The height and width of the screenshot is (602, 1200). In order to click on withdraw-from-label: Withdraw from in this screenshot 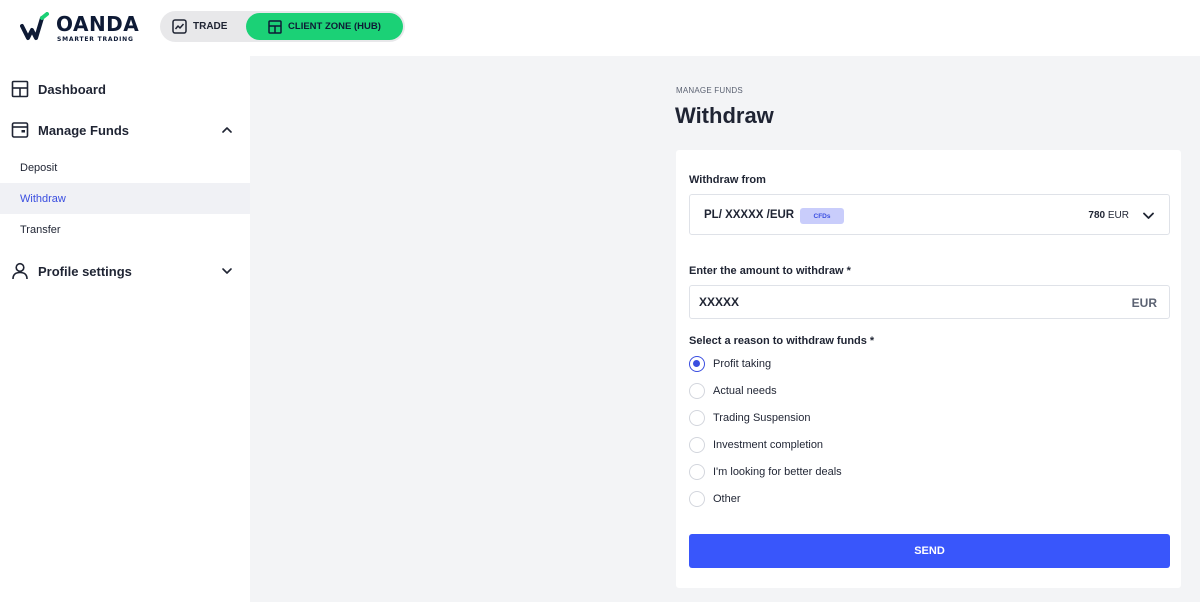, I will do `click(727, 180)`.